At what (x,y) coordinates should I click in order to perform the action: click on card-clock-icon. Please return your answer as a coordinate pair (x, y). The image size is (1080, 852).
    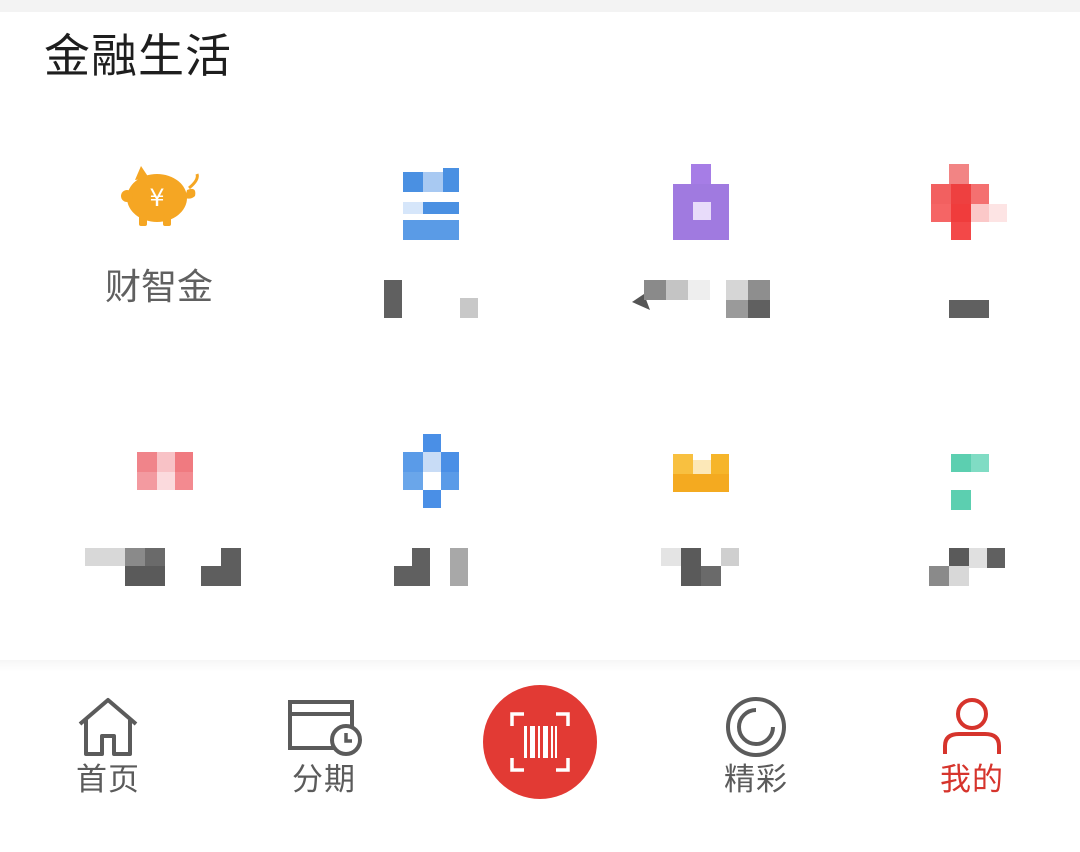
    Looking at the image, I should click on (324, 731).